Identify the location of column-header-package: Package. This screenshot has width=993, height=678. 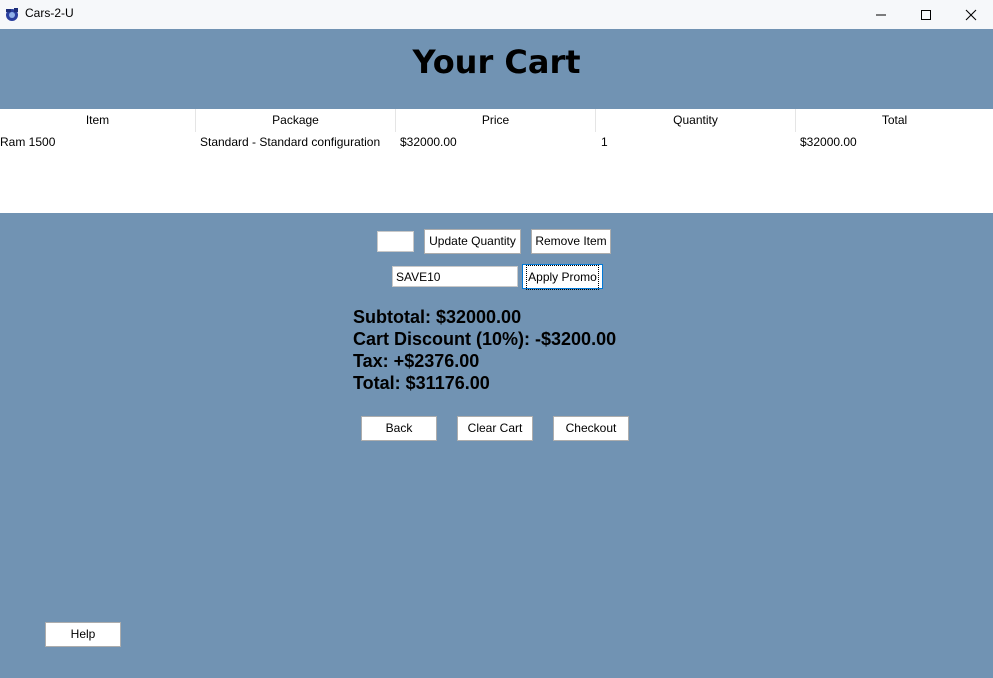
(296, 120).